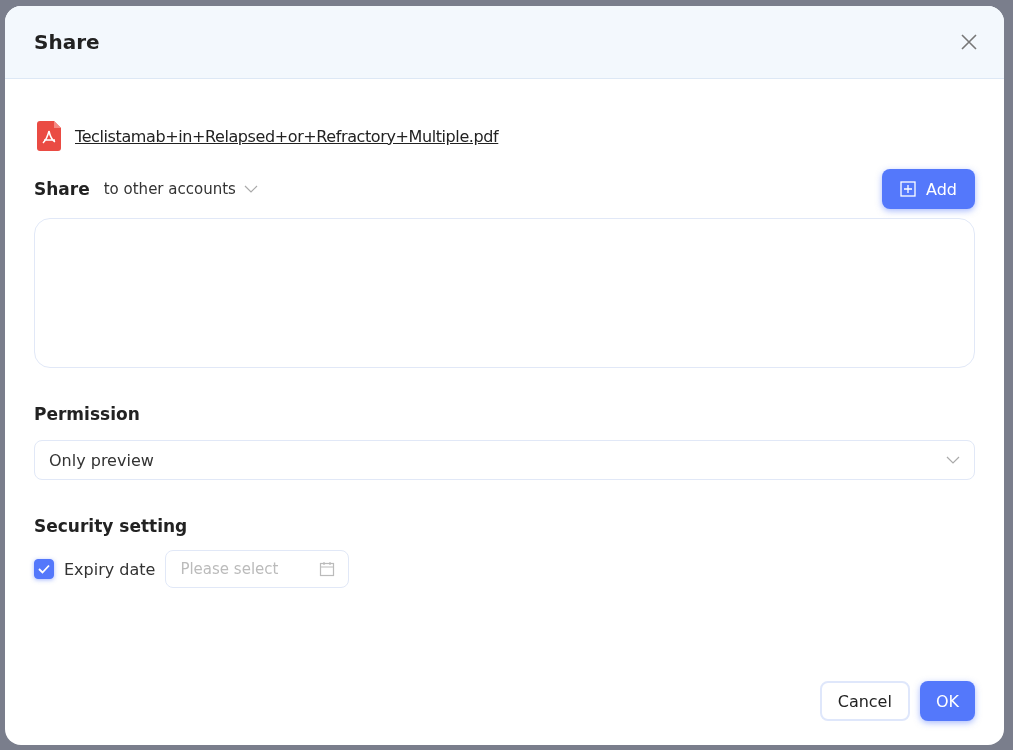  Describe the element at coordinates (947, 701) in the screenshot. I see `ok-button: OK` at that location.